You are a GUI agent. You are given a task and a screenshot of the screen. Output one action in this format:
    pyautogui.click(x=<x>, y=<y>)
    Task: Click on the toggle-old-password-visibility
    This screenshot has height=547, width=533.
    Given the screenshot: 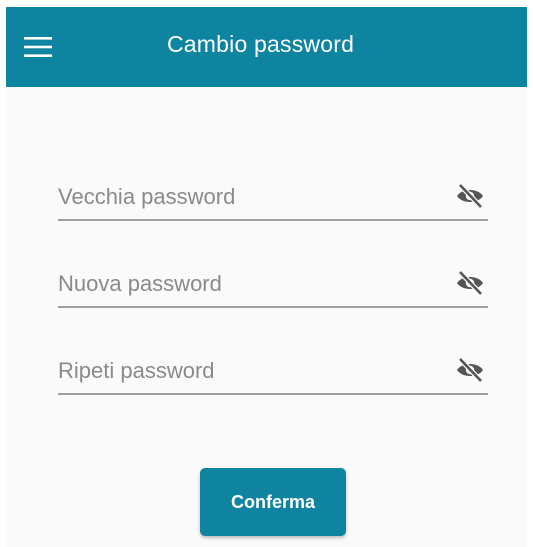 What is the action you would take?
    pyautogui.click(x=470, y=196)
    